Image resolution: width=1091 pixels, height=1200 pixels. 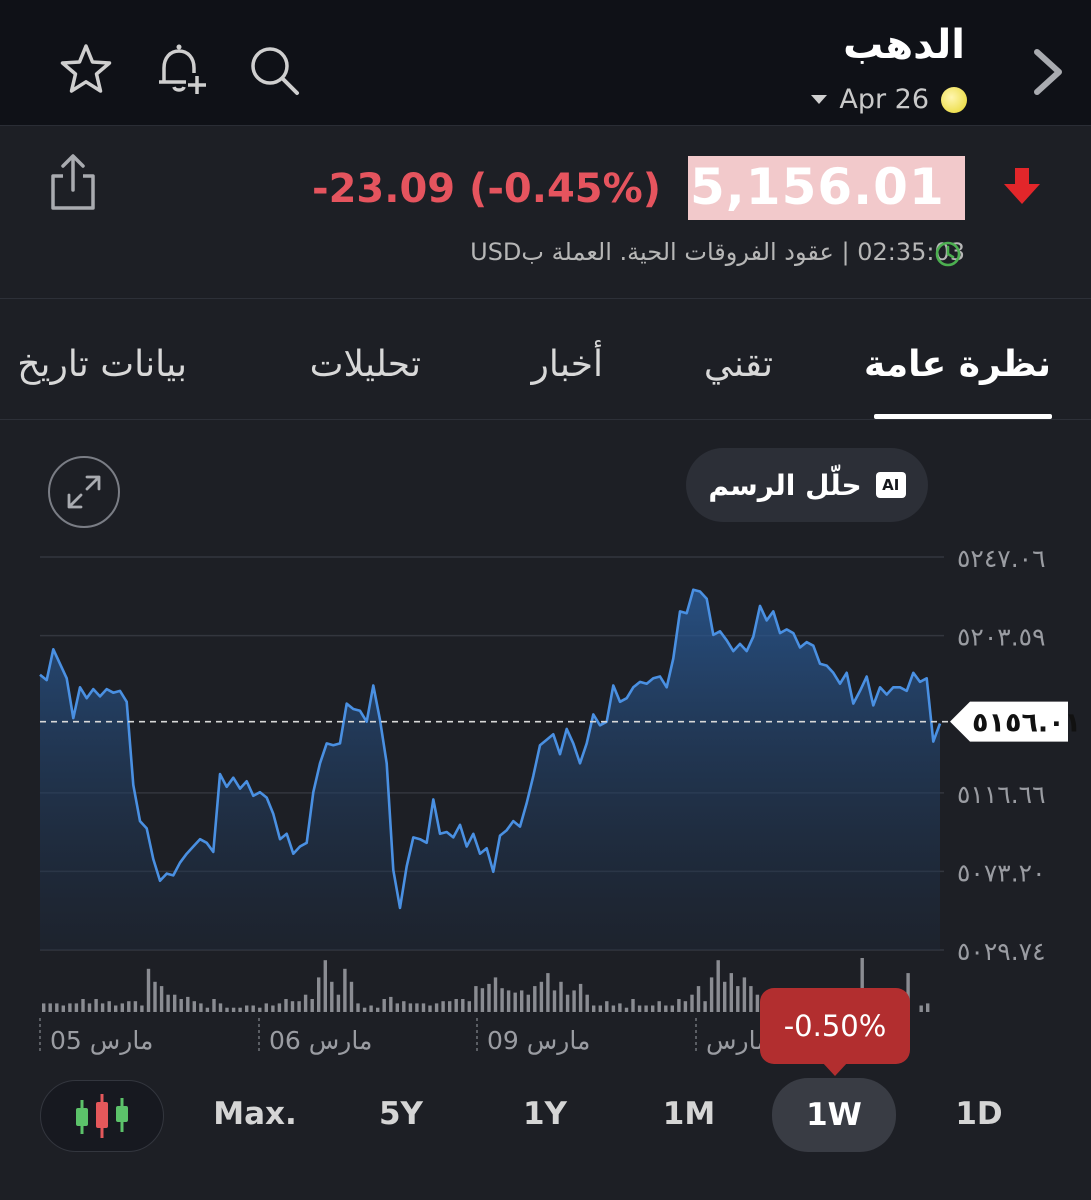 What do you see at coordinates (102, 364) in the screenshot?
I see `tab-historical-data: بيانات تاريخ` at bounding box center [102, 364].